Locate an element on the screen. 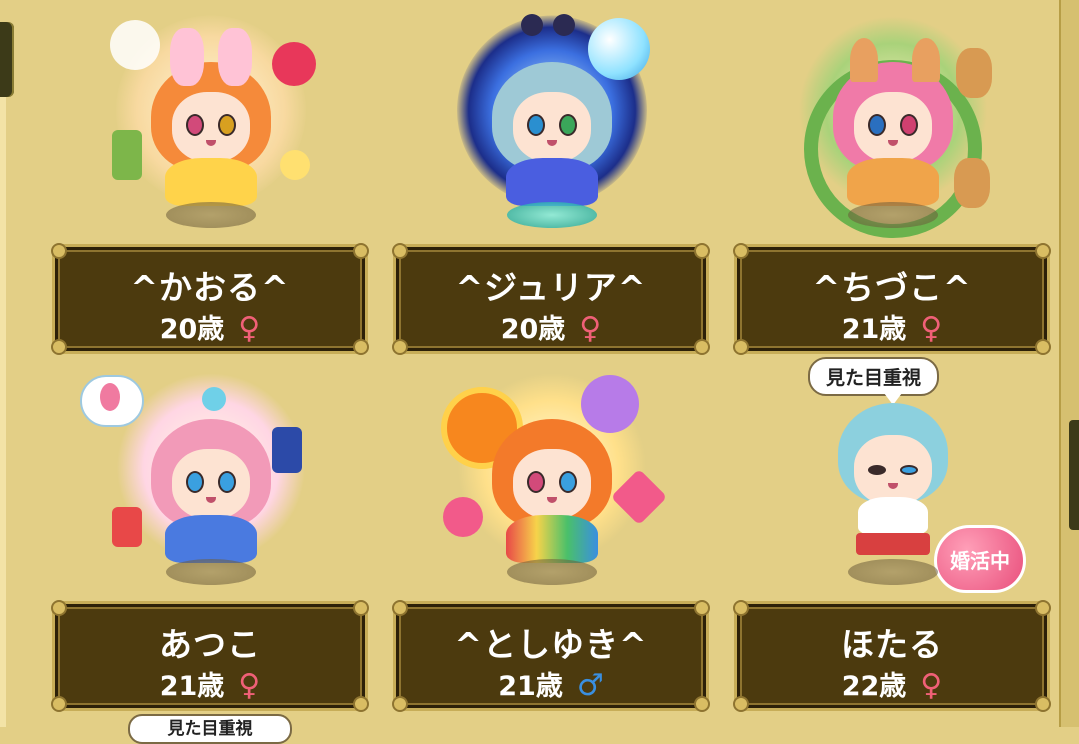 The image size is (1079, 744). player-card: あつこ 21歳 ♀ is located at coordinates (210, 537).